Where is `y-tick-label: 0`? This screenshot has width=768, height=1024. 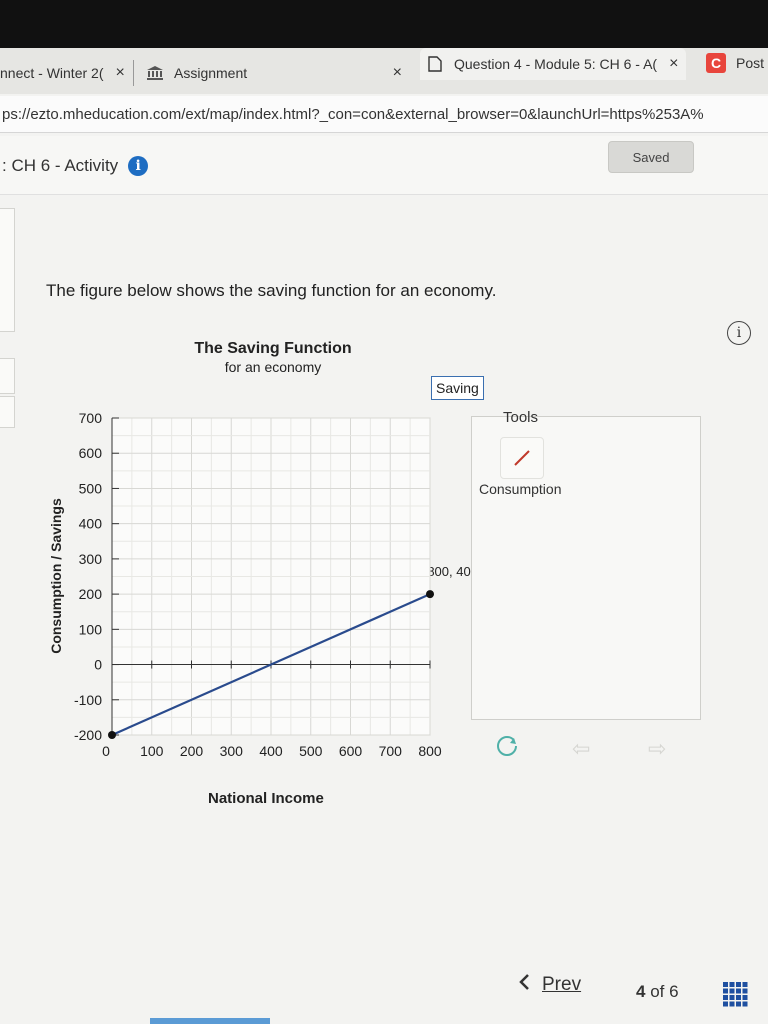 y-tick-label: 0 is located at coordinates (98, 665).